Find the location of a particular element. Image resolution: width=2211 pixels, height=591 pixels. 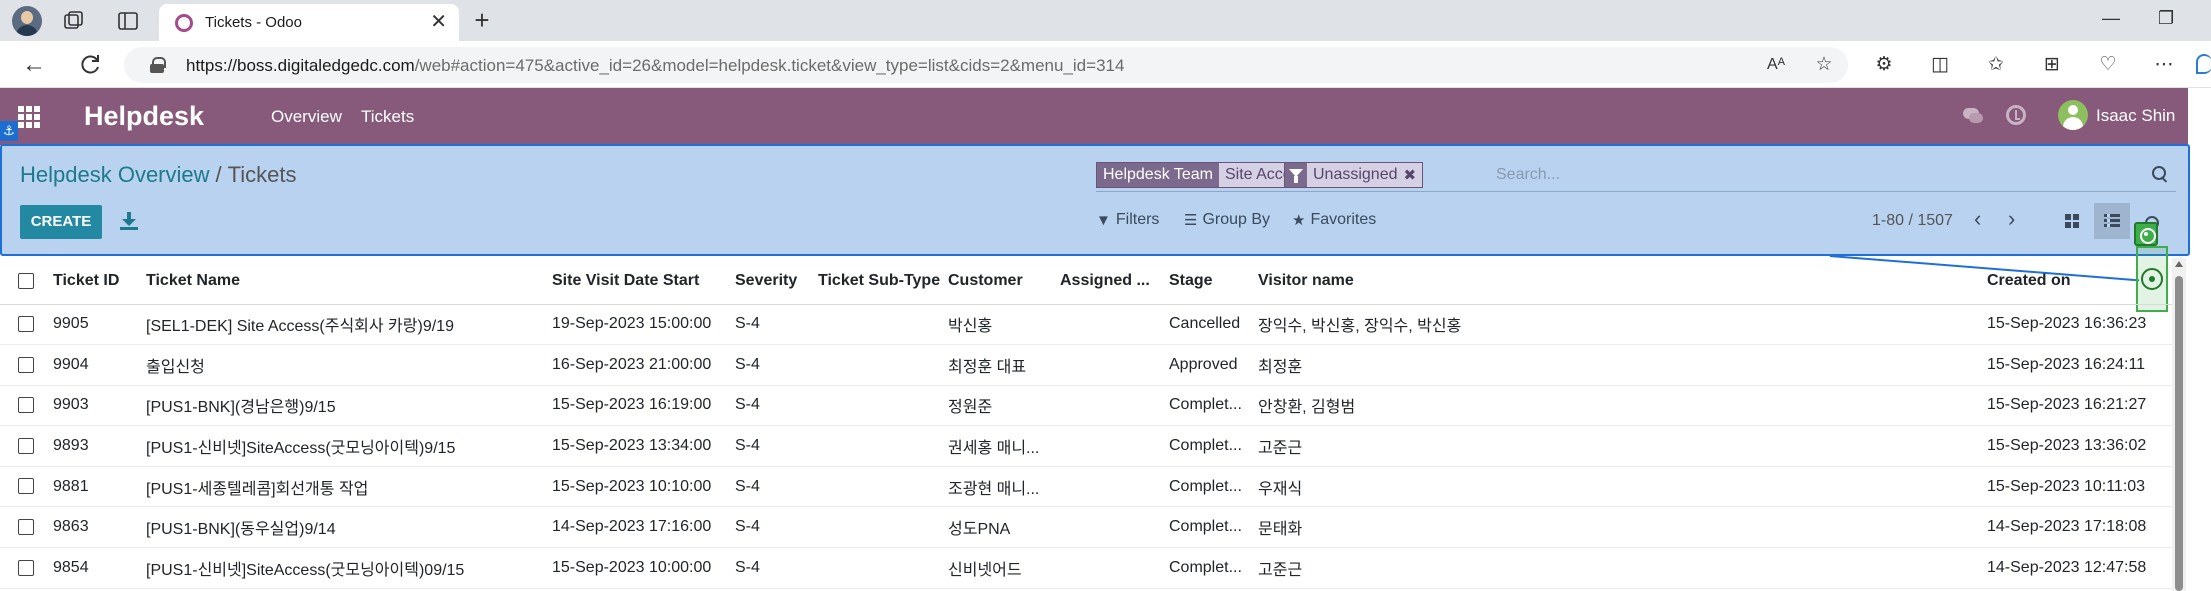

messaging-icon is located at coordinates (1973, 116).